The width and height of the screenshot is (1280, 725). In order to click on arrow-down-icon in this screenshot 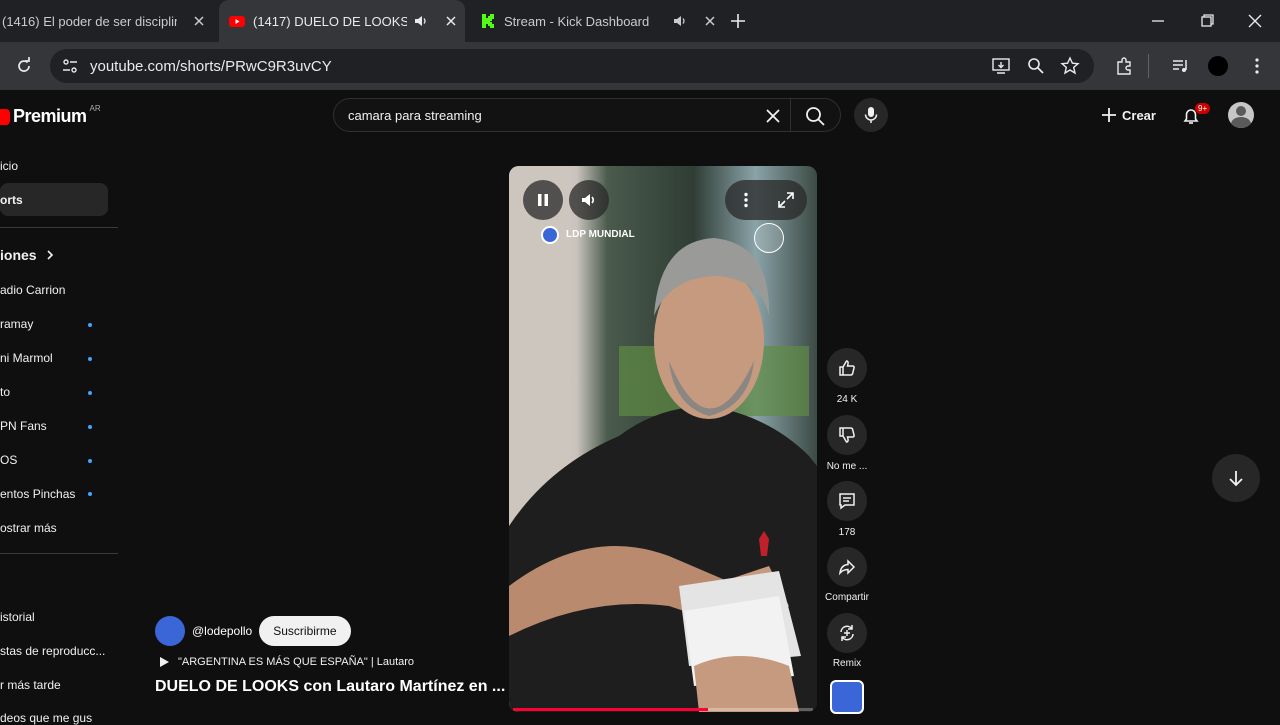, I will do `click(1236, 479)`.